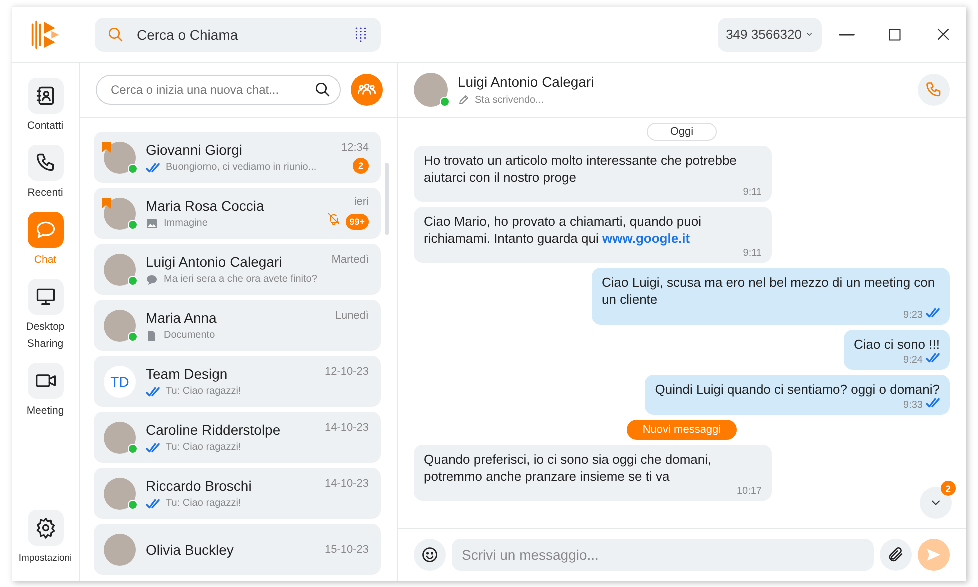 The width and height of the screenshot is (978, 587). What do you see at coordinates (749, 491) in the screenshot?
I see `message-time: 10:17` at bounding box center [749, 491].